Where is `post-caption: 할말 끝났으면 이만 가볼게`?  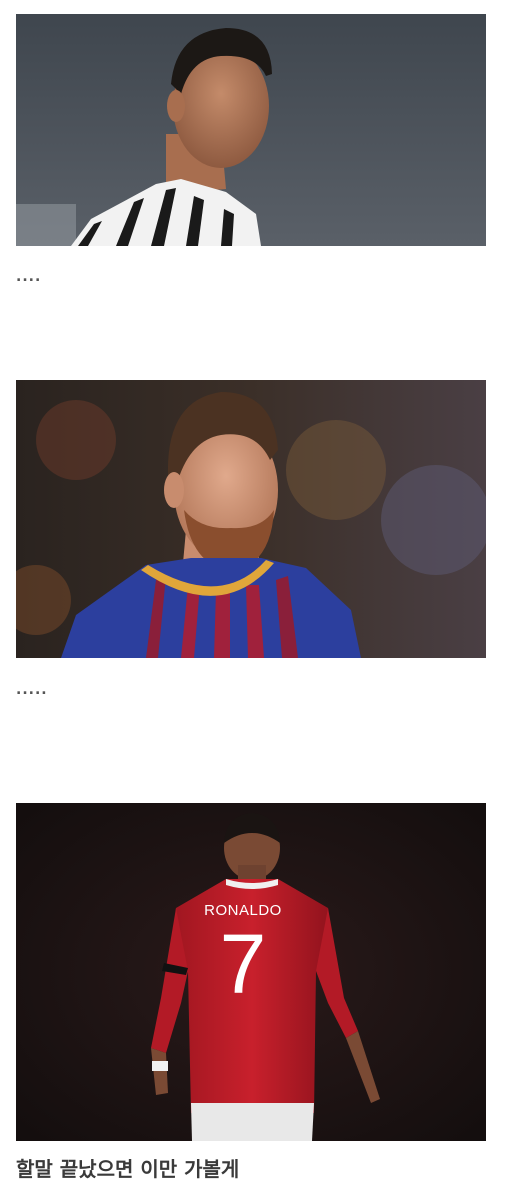 post-caption: 할말 끝났으면 이만 가볼게 is located at coordinates (128, 1169).